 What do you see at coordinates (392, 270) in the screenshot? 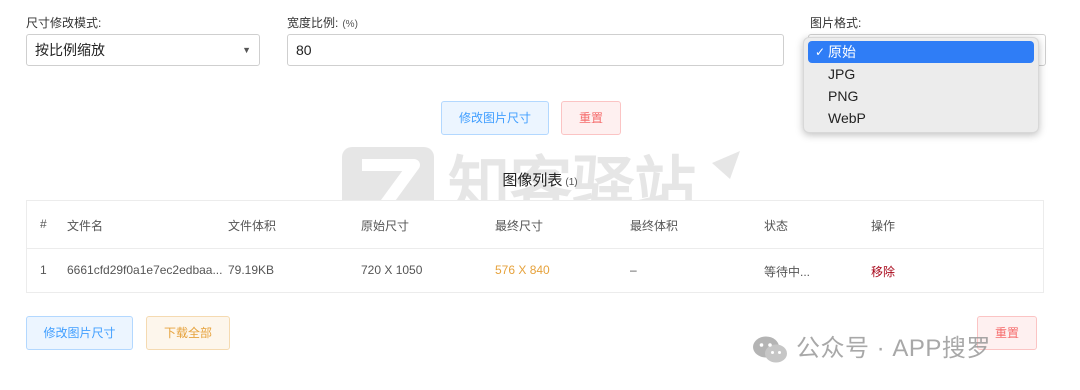
I see `row-original-size: 720 X 1050` at bounding box center [392, 270].